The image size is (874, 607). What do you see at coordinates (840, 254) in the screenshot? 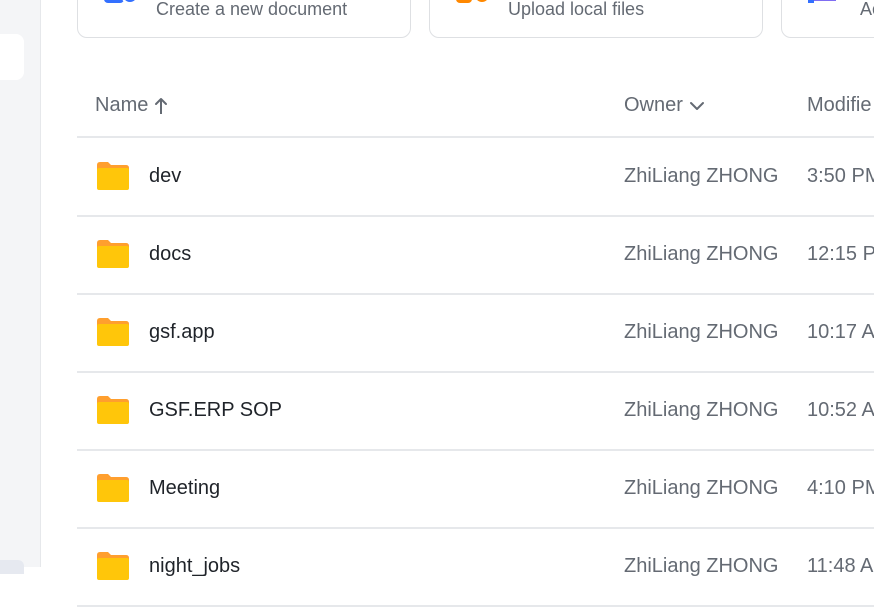
I see `row-modified: 12:15 P` at bounding box center [840, 254].